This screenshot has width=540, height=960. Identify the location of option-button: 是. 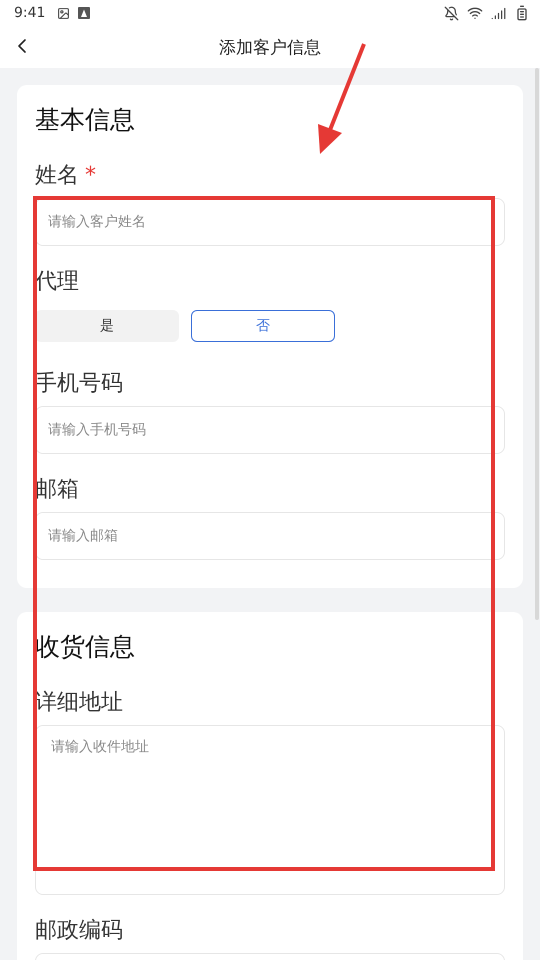
(107, 326).